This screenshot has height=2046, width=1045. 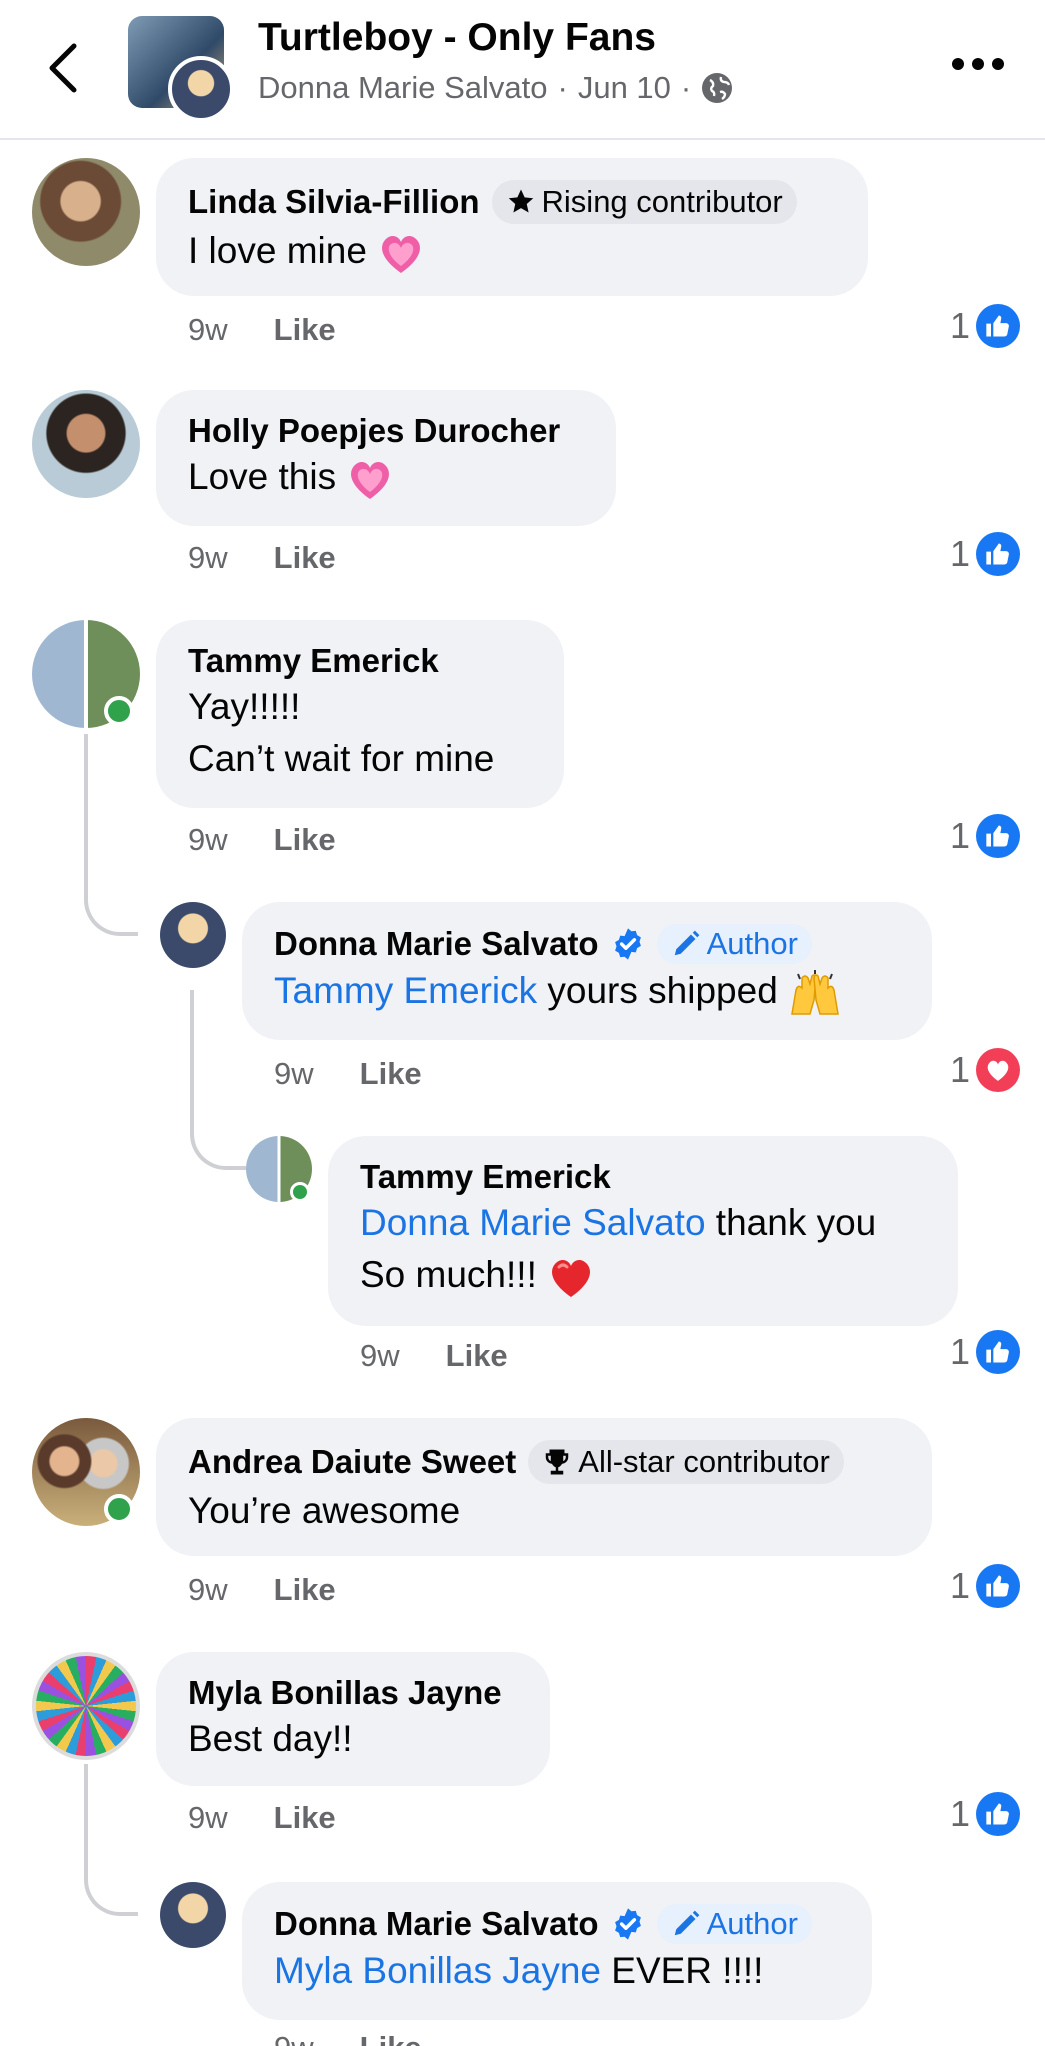 I want to click on commenter-name: Andrea Daiute Sweet, so click(x=352, y=1462).